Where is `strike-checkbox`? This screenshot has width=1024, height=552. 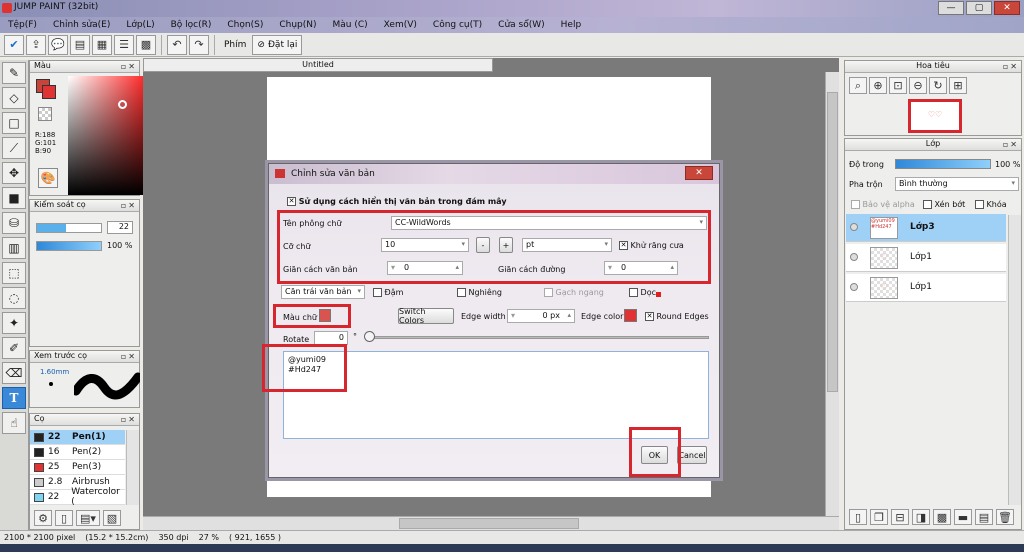 strike-checkbox is located at coordinates (548, 292).